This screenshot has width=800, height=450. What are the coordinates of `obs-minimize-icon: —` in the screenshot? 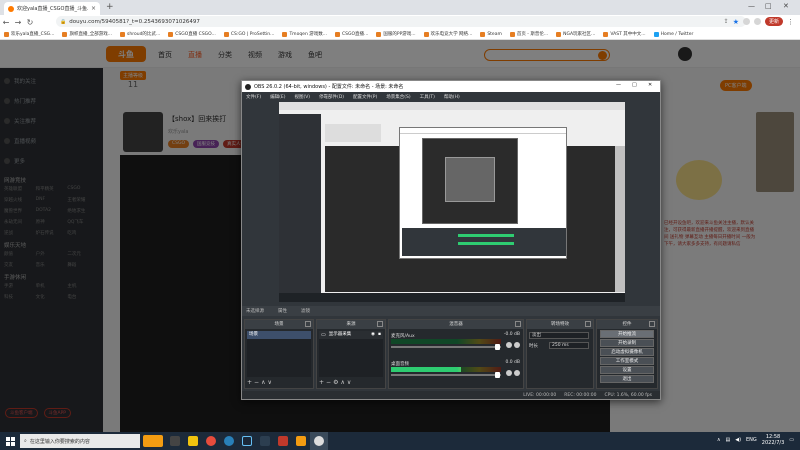 It's located at (618, 85).